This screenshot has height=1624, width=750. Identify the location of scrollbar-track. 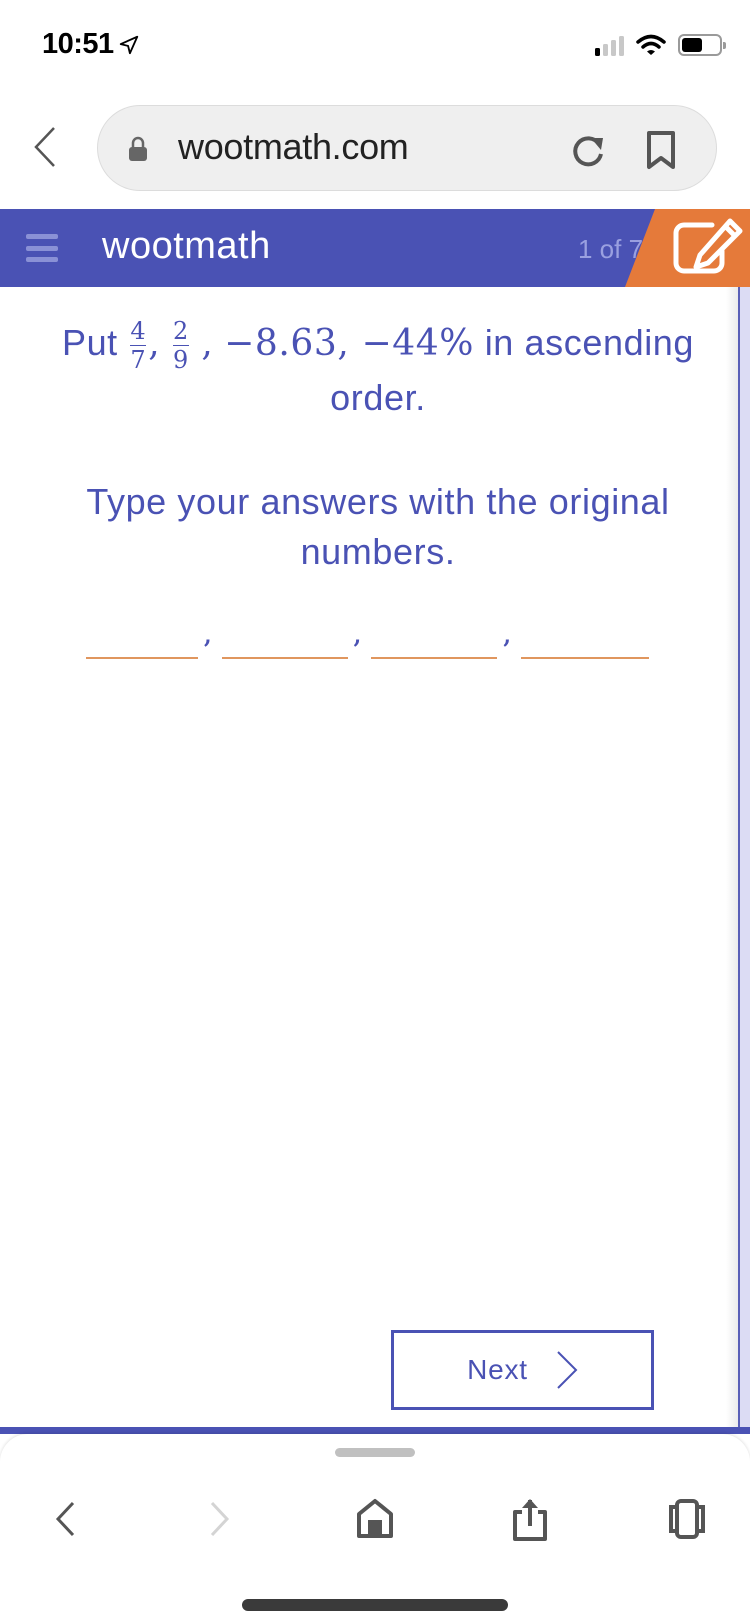
(744, 858).